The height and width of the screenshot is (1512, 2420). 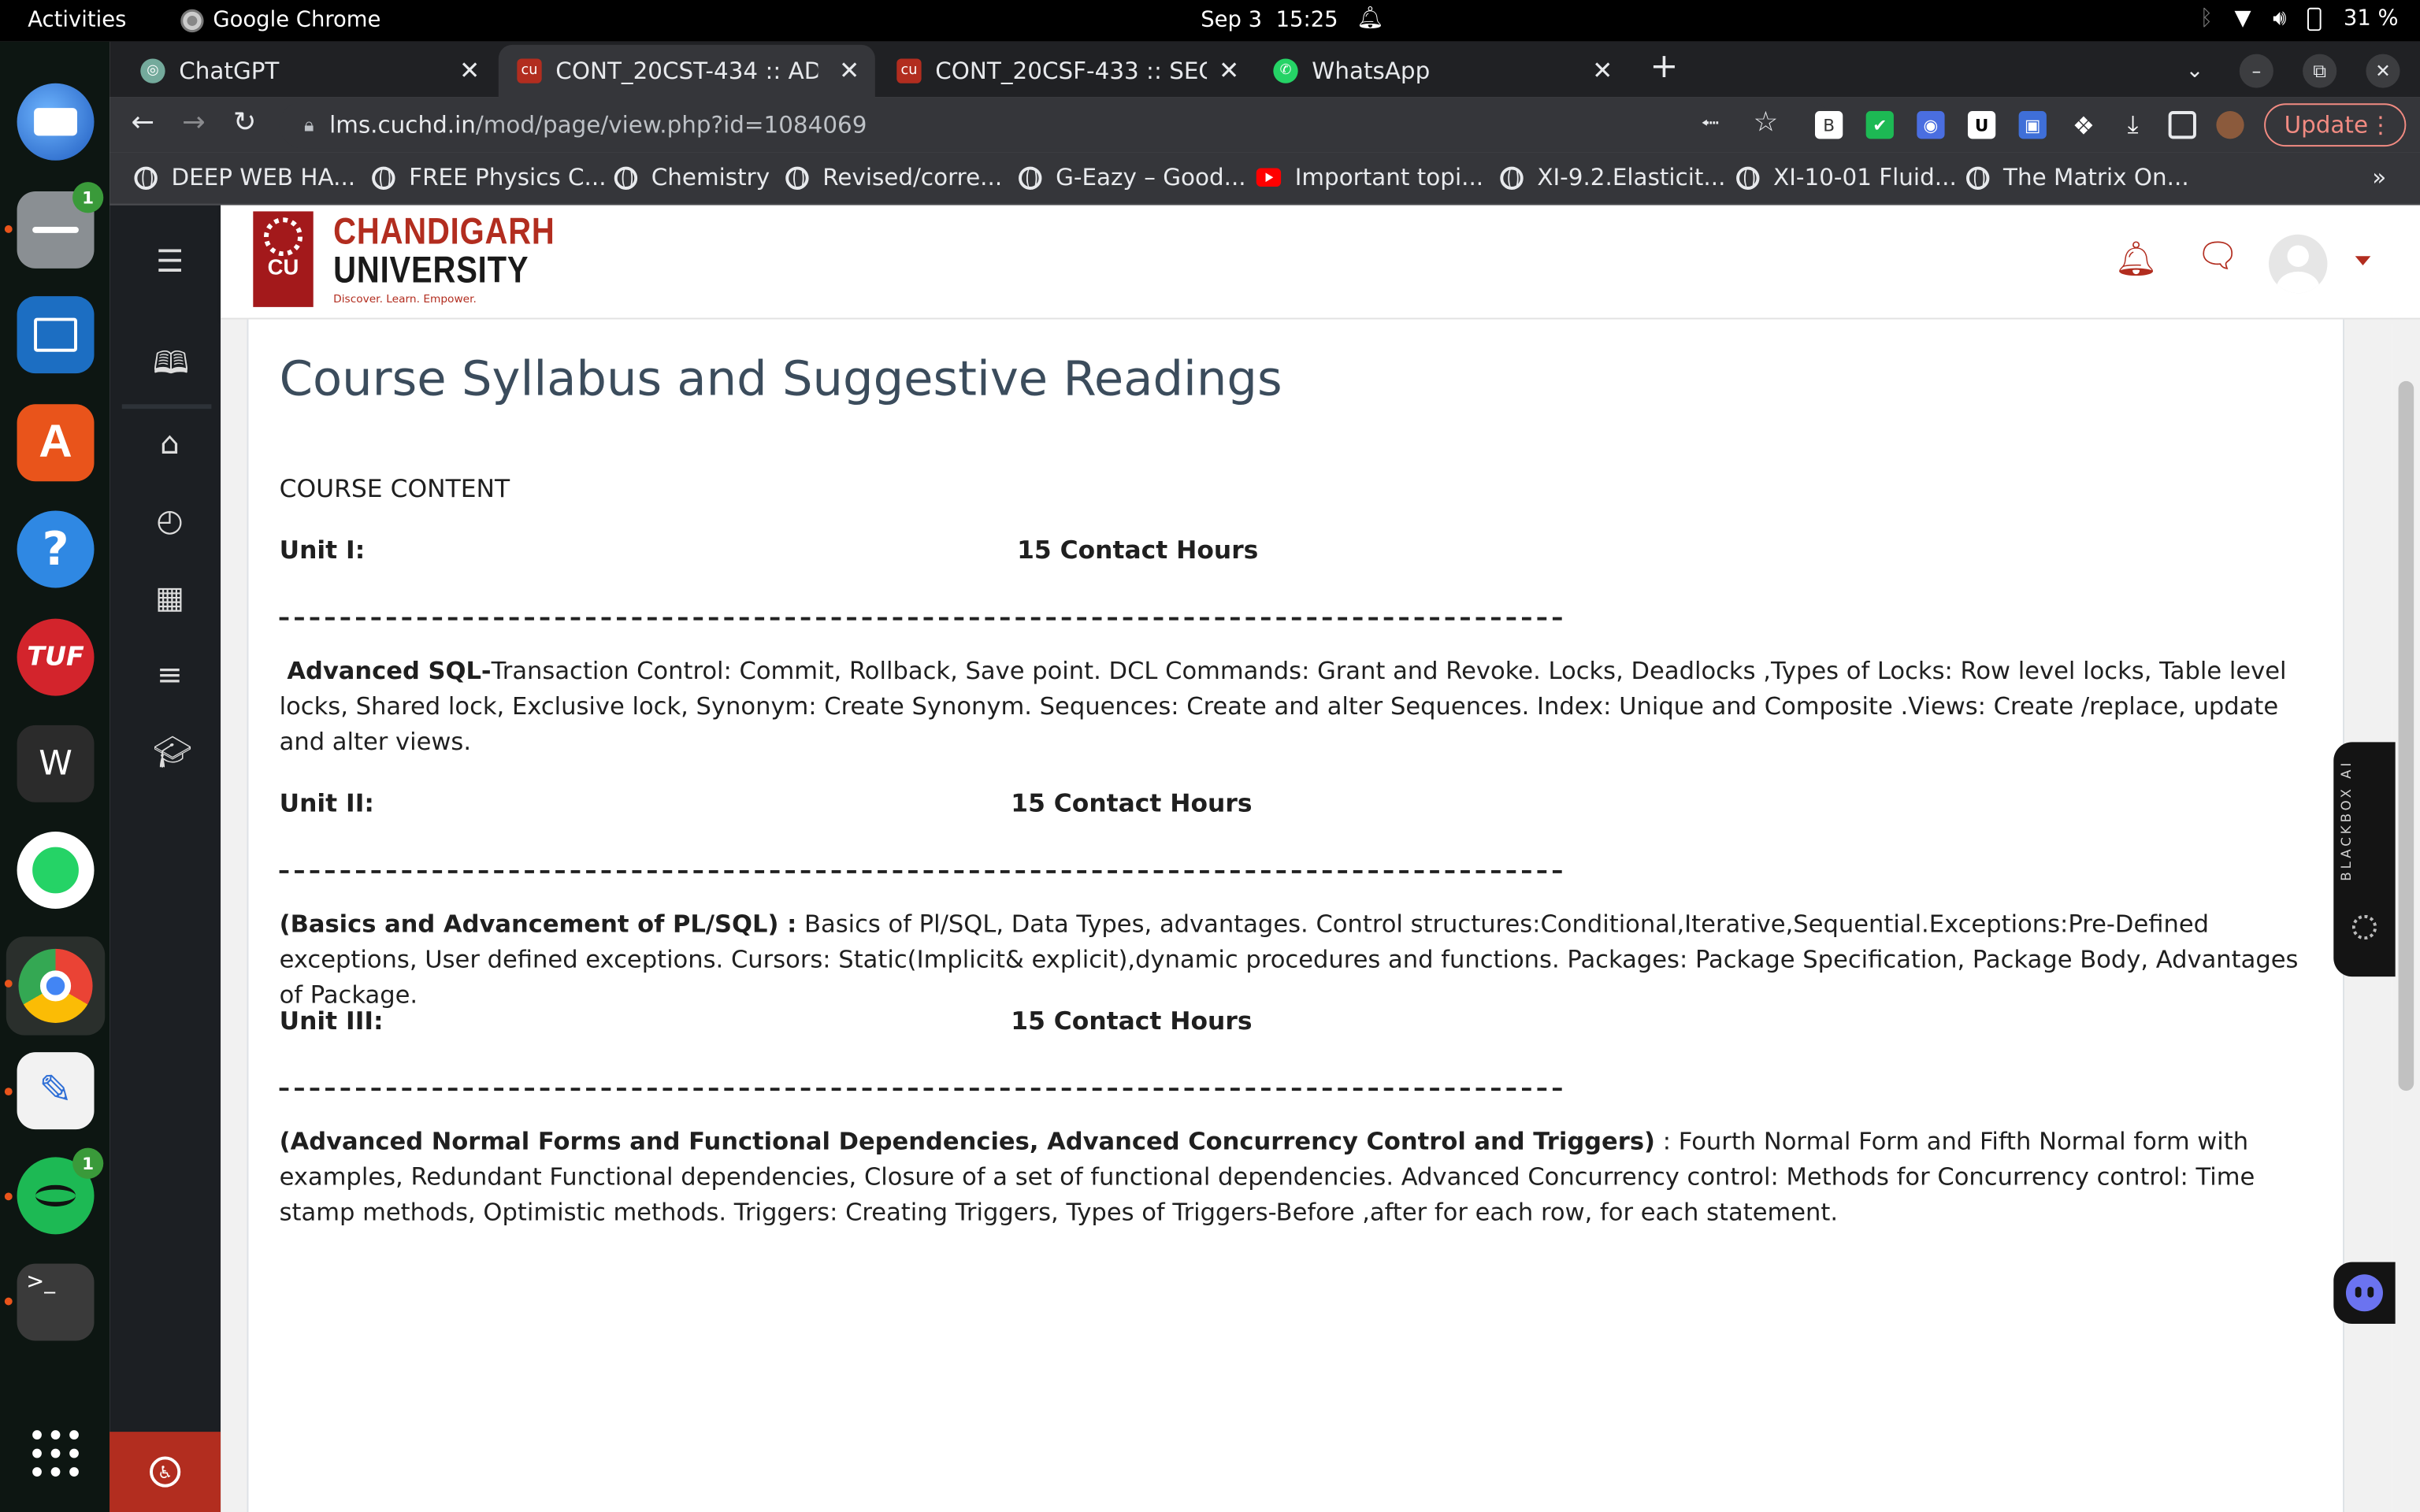 What do you see at coordinates (2363, 260) in the screenshot?
I see `user-menu-caret-icon` at bounding box center [2363, 260].